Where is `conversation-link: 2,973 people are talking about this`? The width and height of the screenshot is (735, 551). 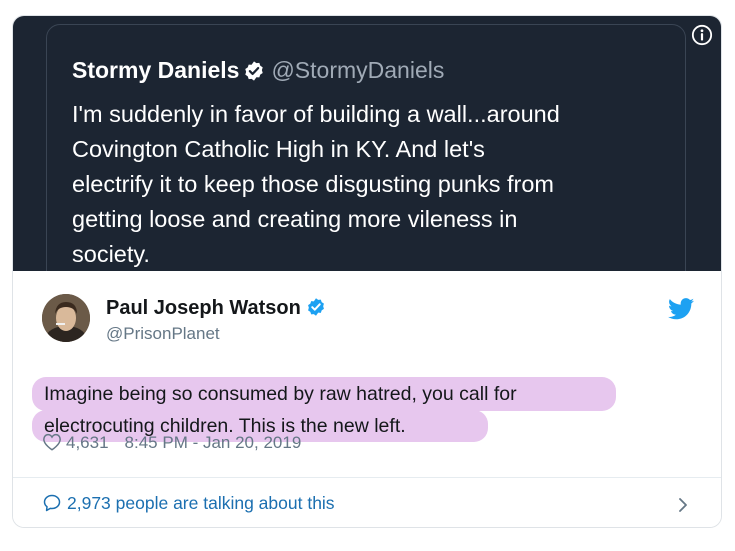
conversation-link: 2,973 people are talking about this is located at coordinates (188, 503).